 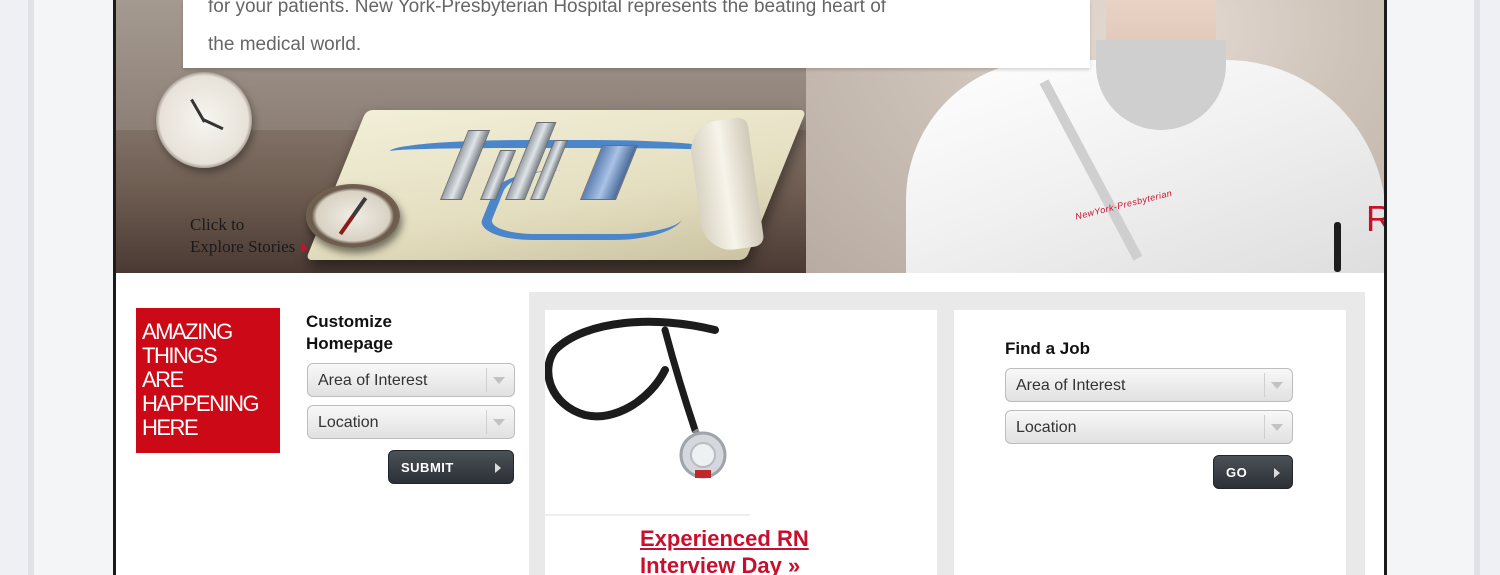 What do you see at coordinates (720, 564) in the screenshot?
I see `event-link-line-2: Interview Day »` at bounding box center [720, 564].